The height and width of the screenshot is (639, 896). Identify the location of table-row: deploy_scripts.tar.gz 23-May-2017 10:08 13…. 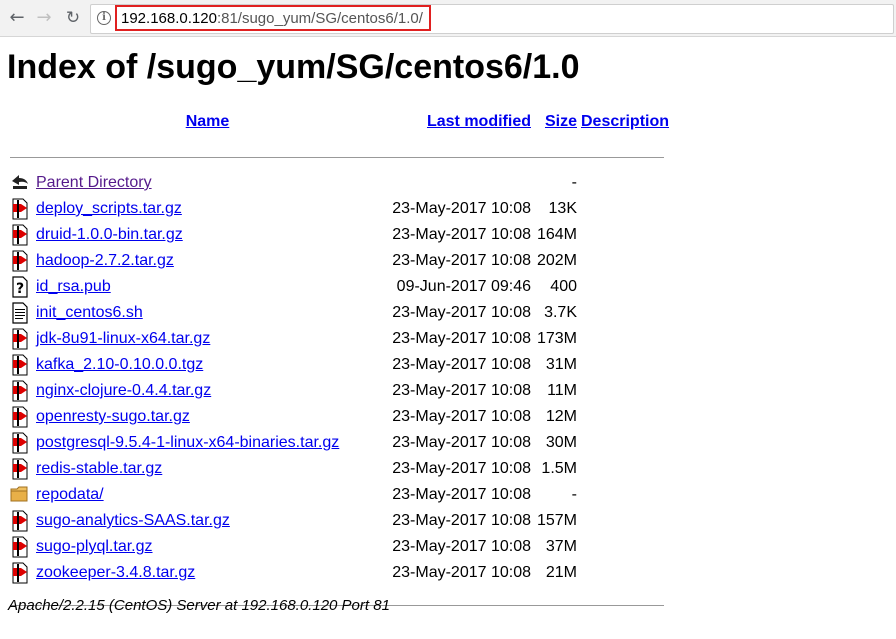
(339, 209).